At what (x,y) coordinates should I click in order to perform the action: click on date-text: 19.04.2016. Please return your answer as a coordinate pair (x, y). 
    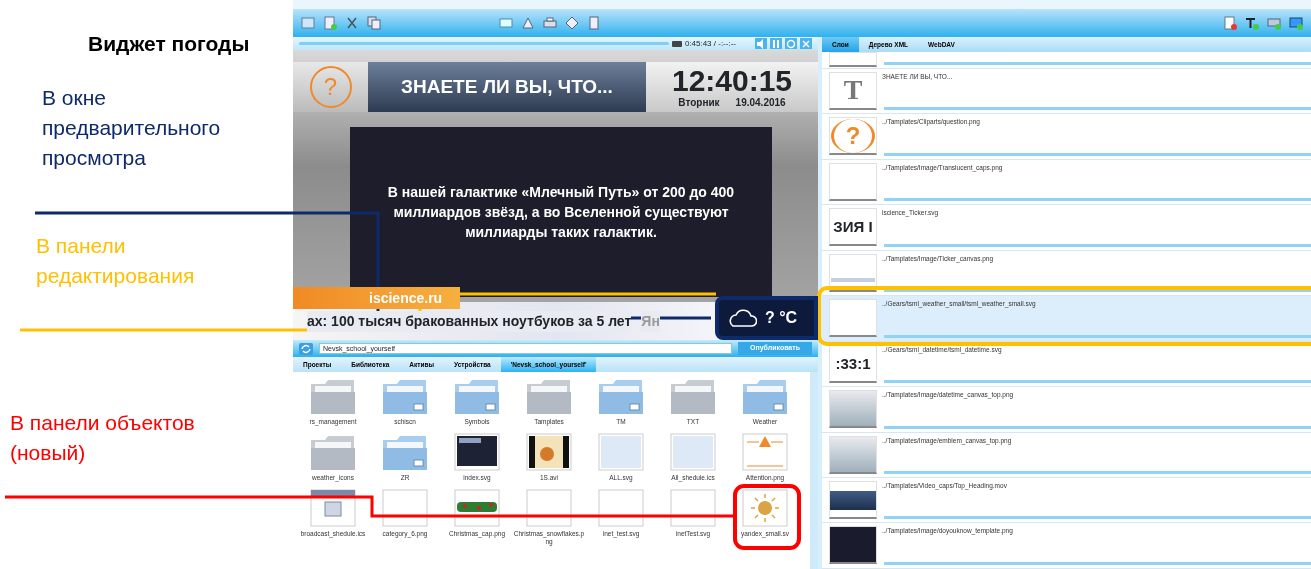
    Looking at the image, I should click on (760, 103).